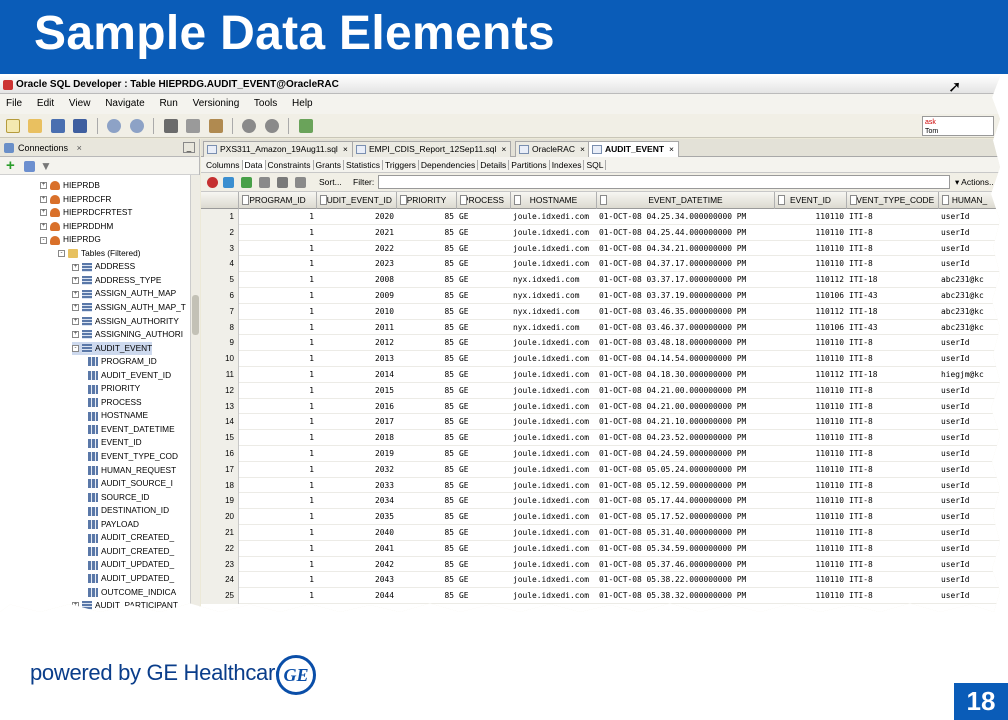  What do you see at coordinates (357, 565) in the screenshot?
I see `table-cell: 2042` at bounding box center [357, 565].